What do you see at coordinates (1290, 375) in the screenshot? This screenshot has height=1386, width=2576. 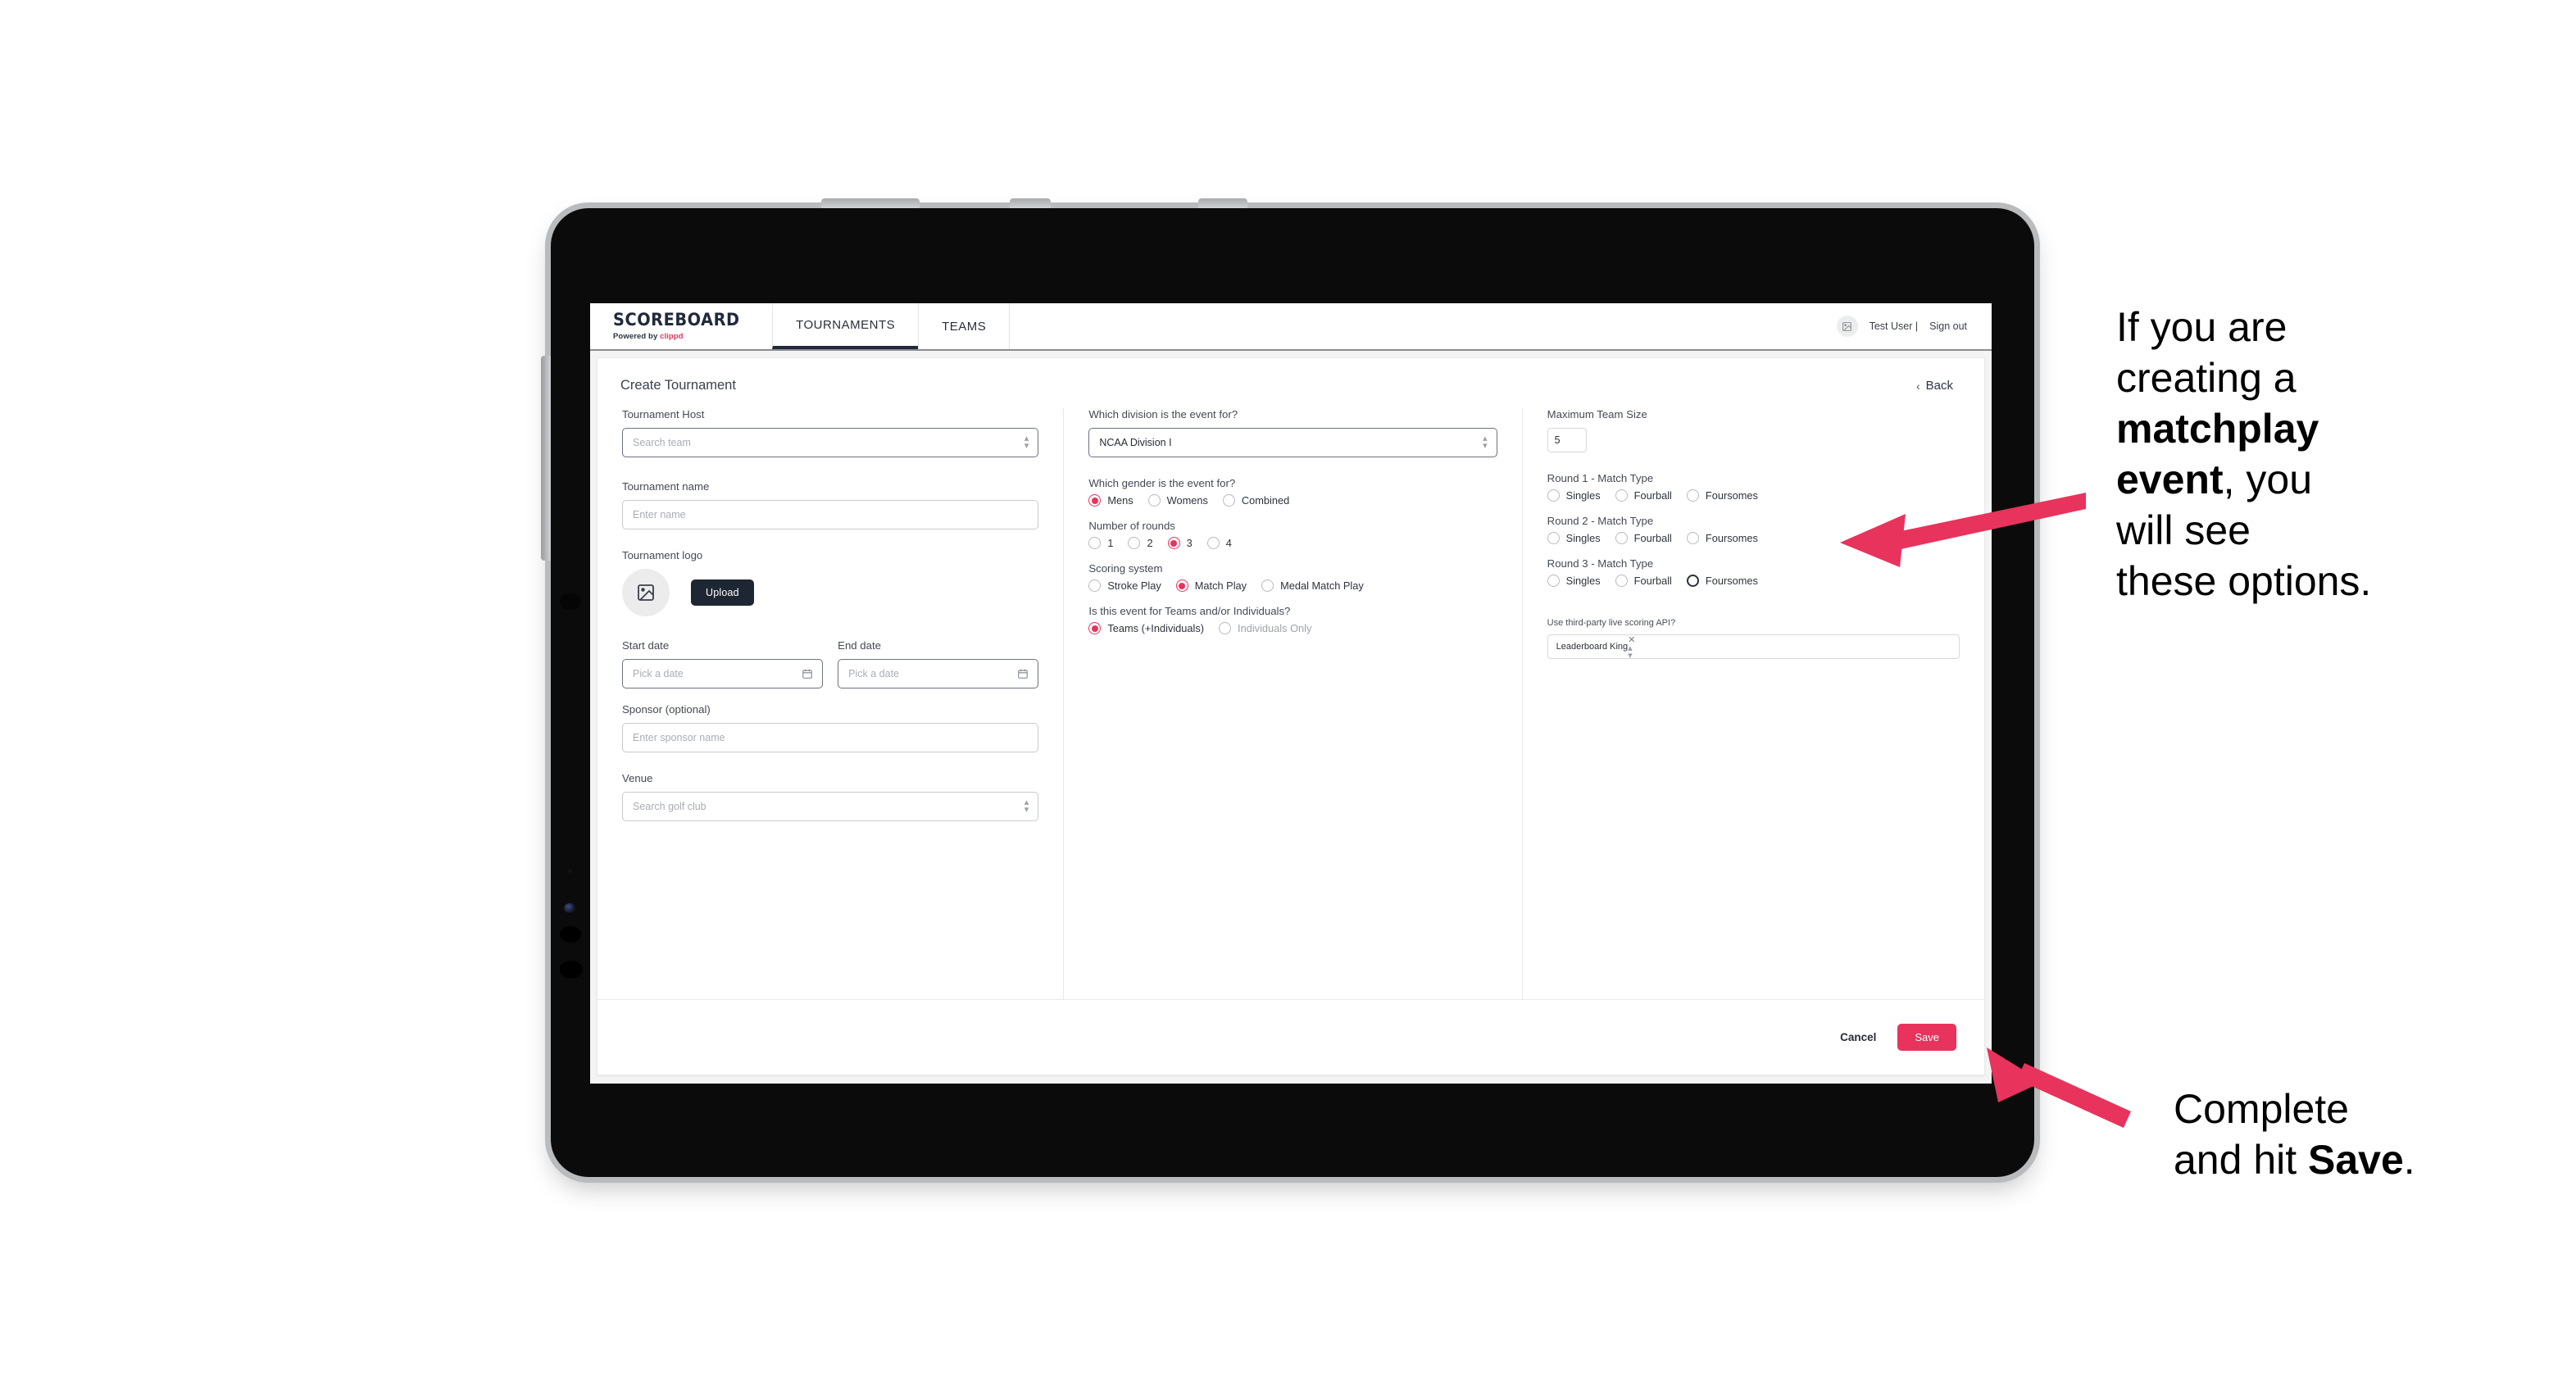 I see `card-header: Create Tournament ‹ Back` at bounding box center [1290, 375].